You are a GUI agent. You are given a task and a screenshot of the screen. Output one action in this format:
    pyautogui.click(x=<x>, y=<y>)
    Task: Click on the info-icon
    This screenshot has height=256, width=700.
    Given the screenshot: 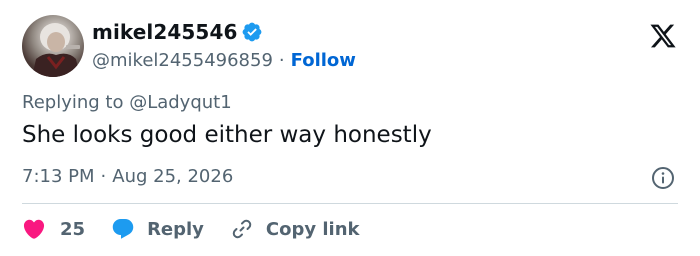 What is the action you would take?
    pyautogui.click(x=663, y=178)
    